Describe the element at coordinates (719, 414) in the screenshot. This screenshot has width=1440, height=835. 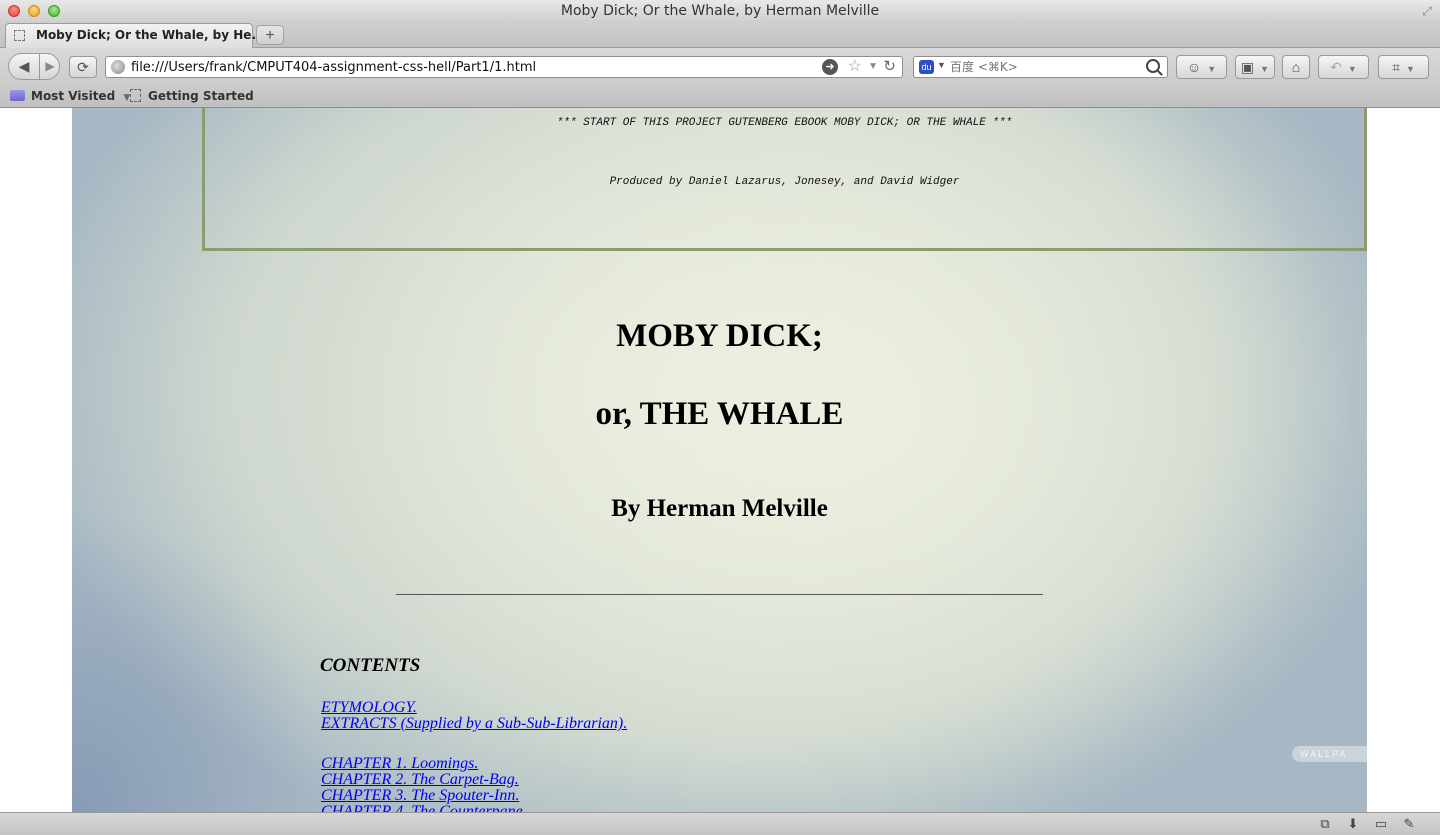
I see `book-subtitle: or, THE WHALE` at that location.